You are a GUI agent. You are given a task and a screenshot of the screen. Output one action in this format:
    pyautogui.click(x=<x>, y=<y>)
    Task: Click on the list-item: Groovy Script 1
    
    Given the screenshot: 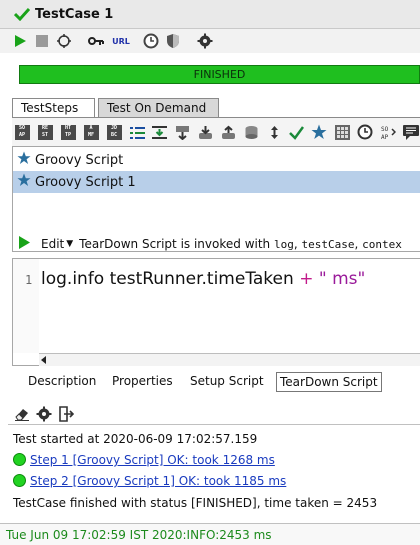 What is the action you would take?
    pyautogui.click(x=216, y=182)
    